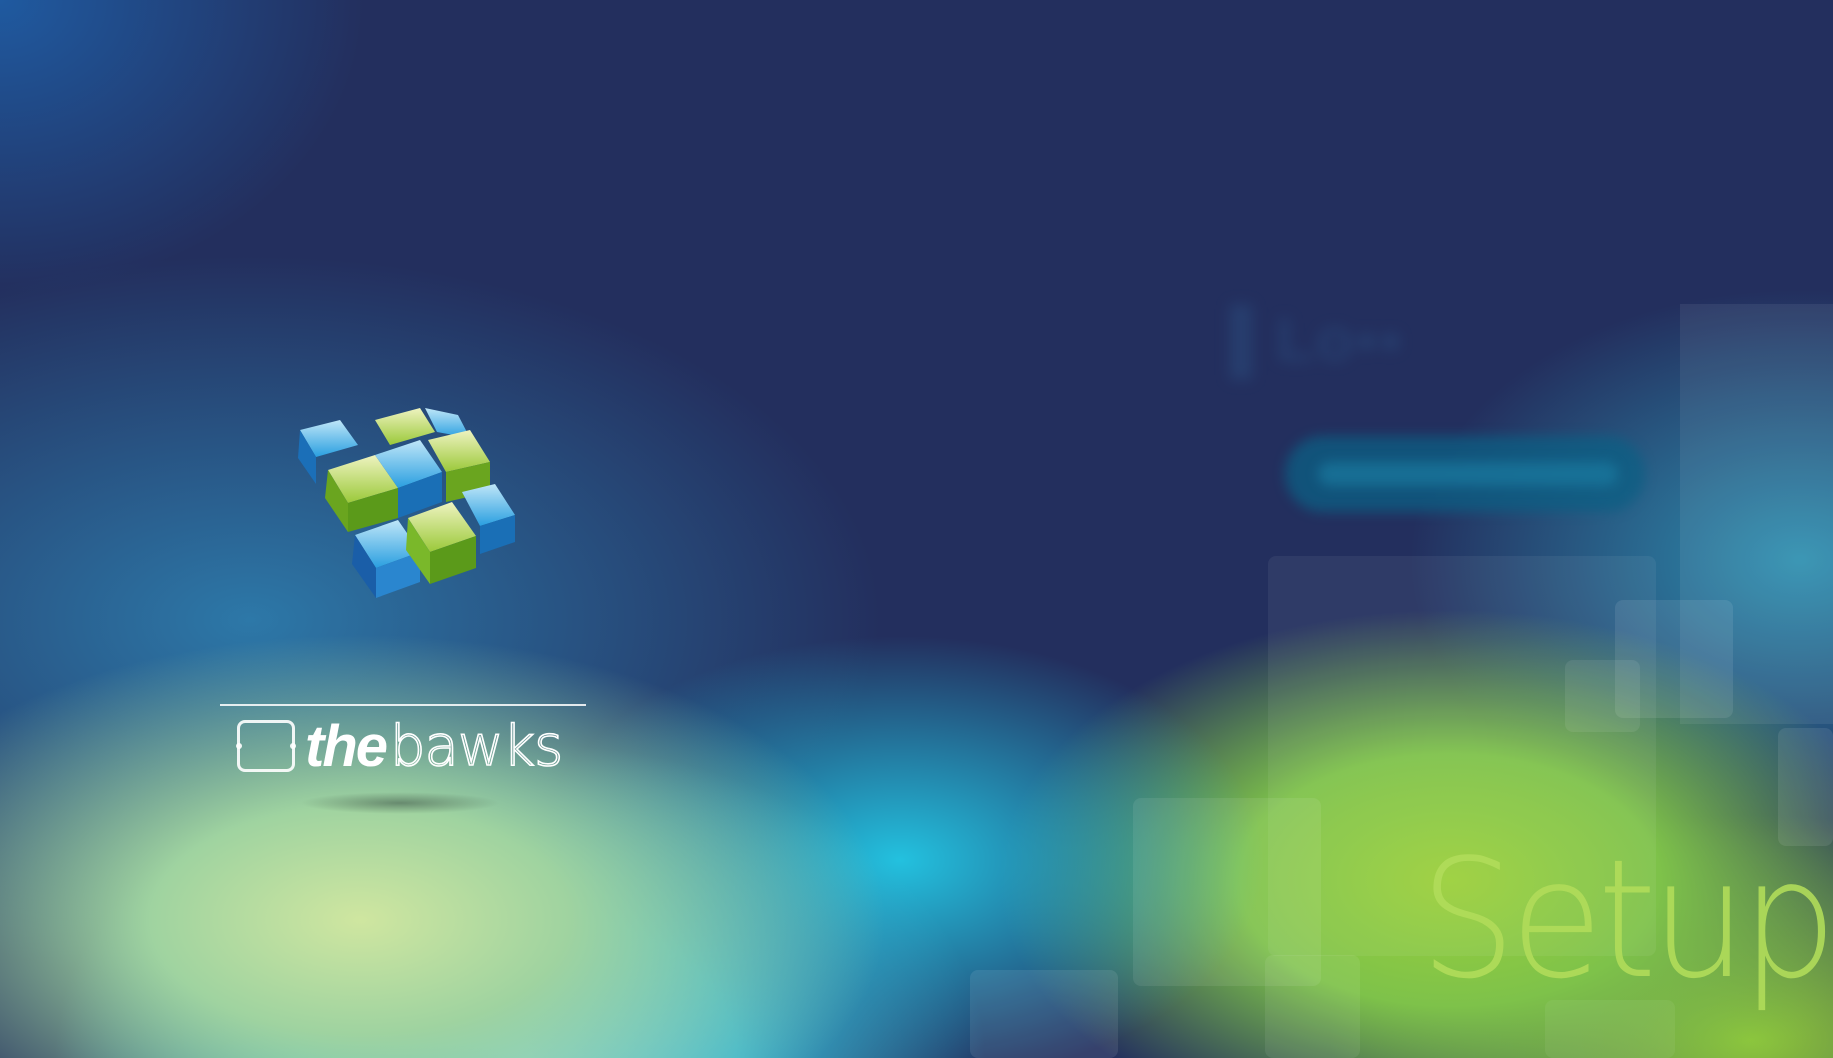 This screenshot has height=1058, width=1833. Describe the element at coordinates (1468, 474) in the screenshot. I see `blurred-button-label` at that location.